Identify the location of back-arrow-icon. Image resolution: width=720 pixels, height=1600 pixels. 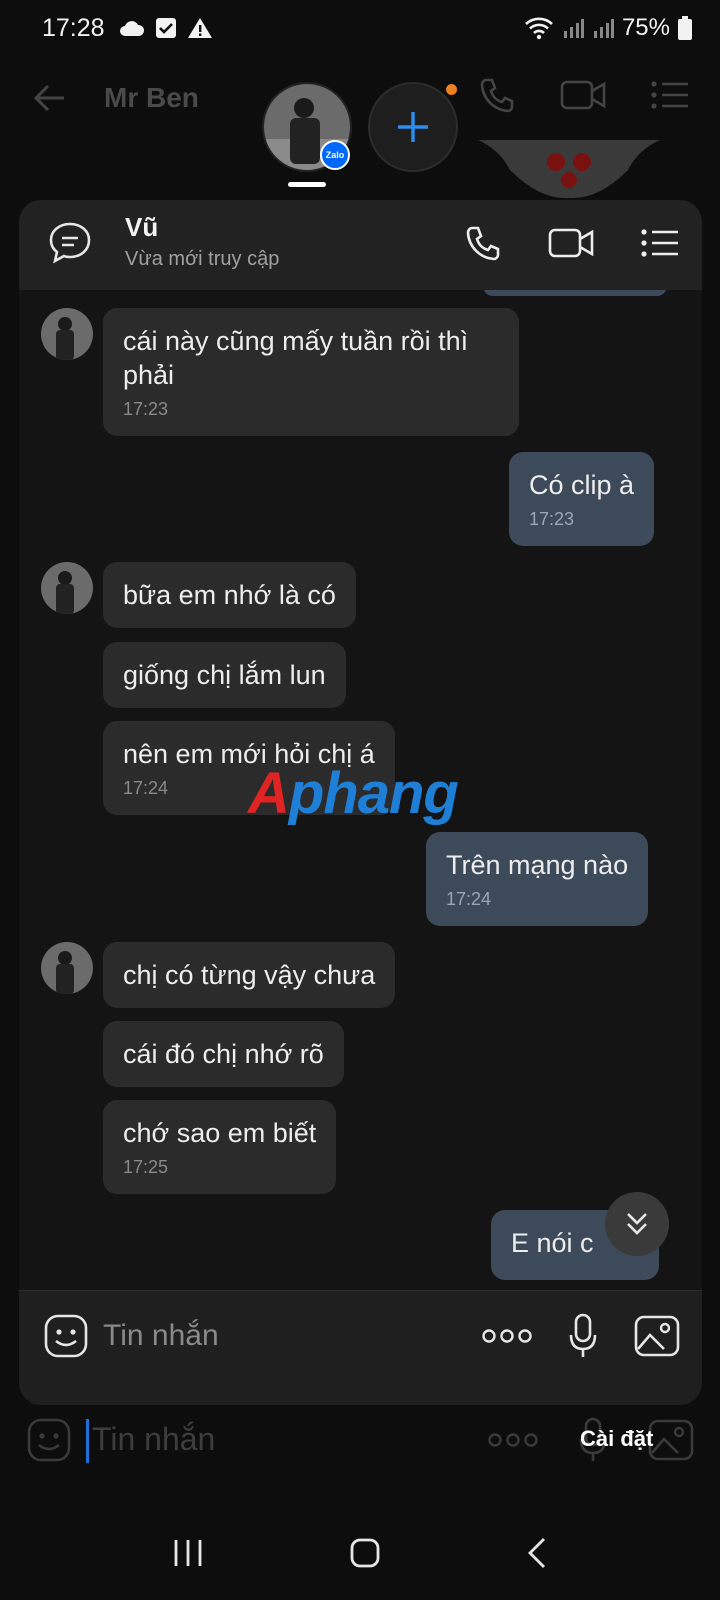
(50, 98).